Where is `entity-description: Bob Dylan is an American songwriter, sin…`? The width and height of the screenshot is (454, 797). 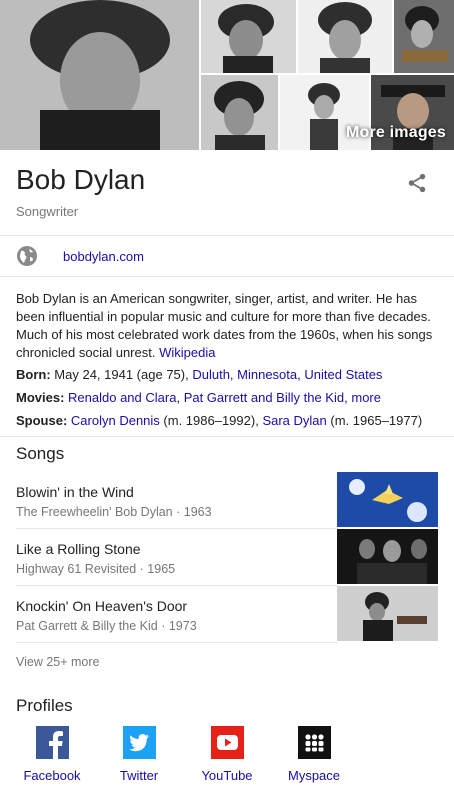
entity-description: Bob Dylan is an American songwriter, sin… is located at coordinates (228, 326).